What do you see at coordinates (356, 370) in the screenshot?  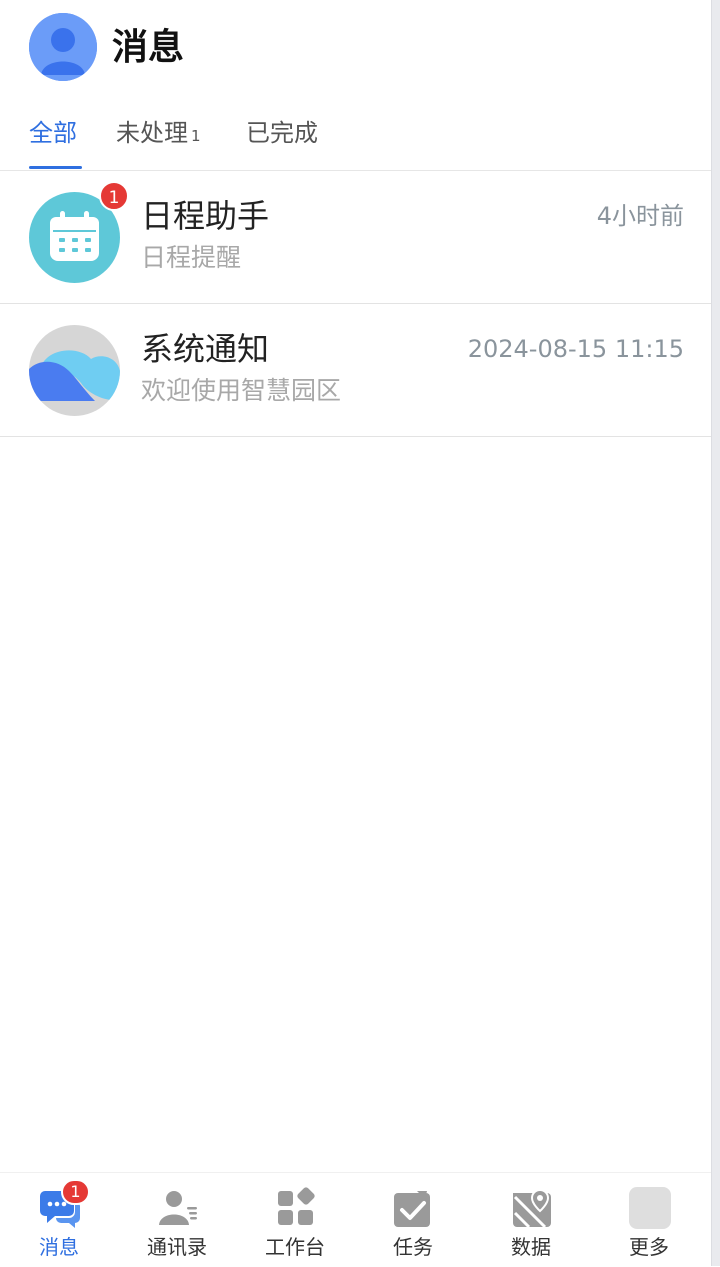 I see `message-item-system: 系统通知 欢迎使用智慧园区 2024-08-15 11:15` at bounding box center [356, 370].